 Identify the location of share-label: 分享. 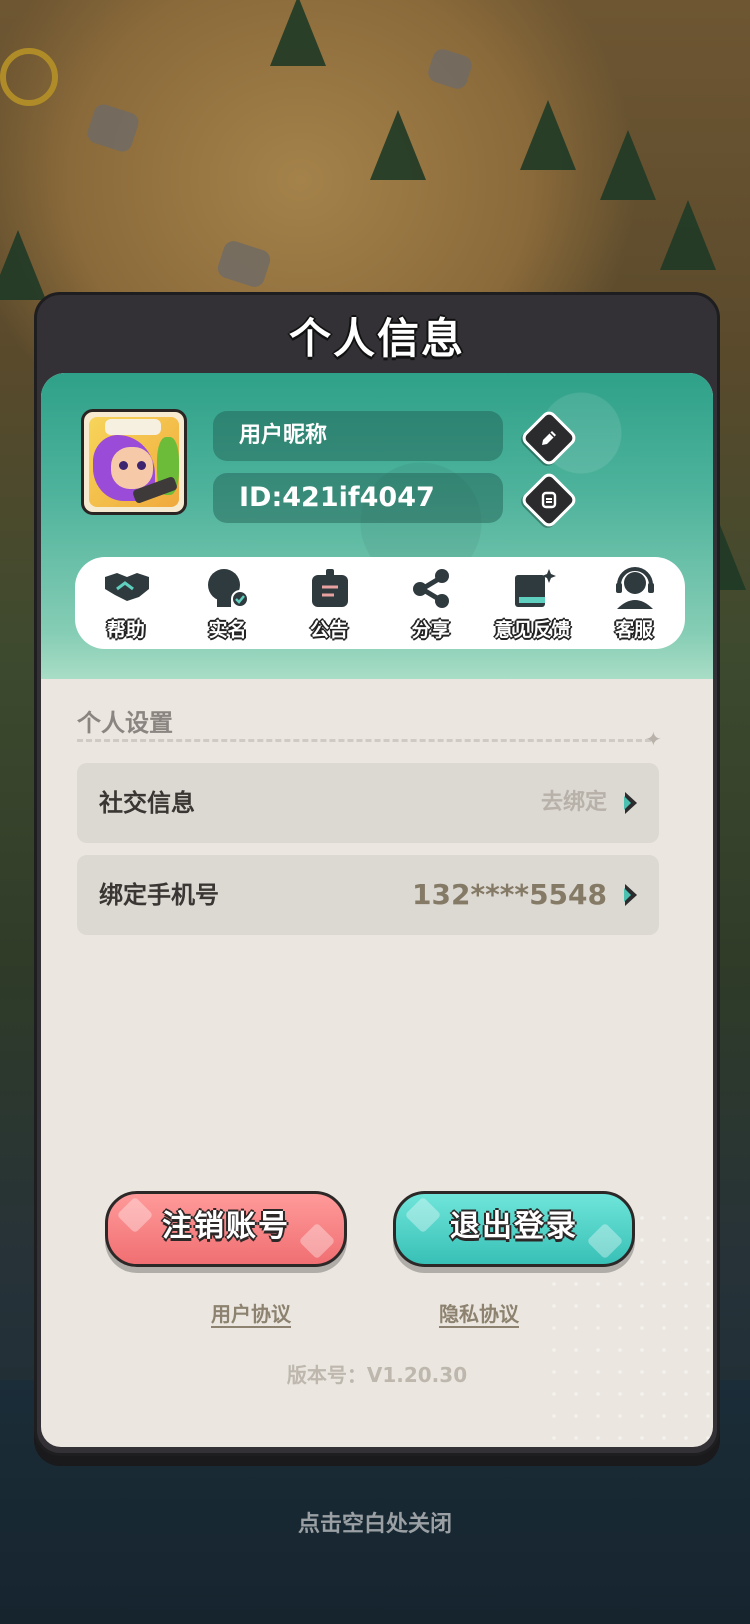
(430, 630).